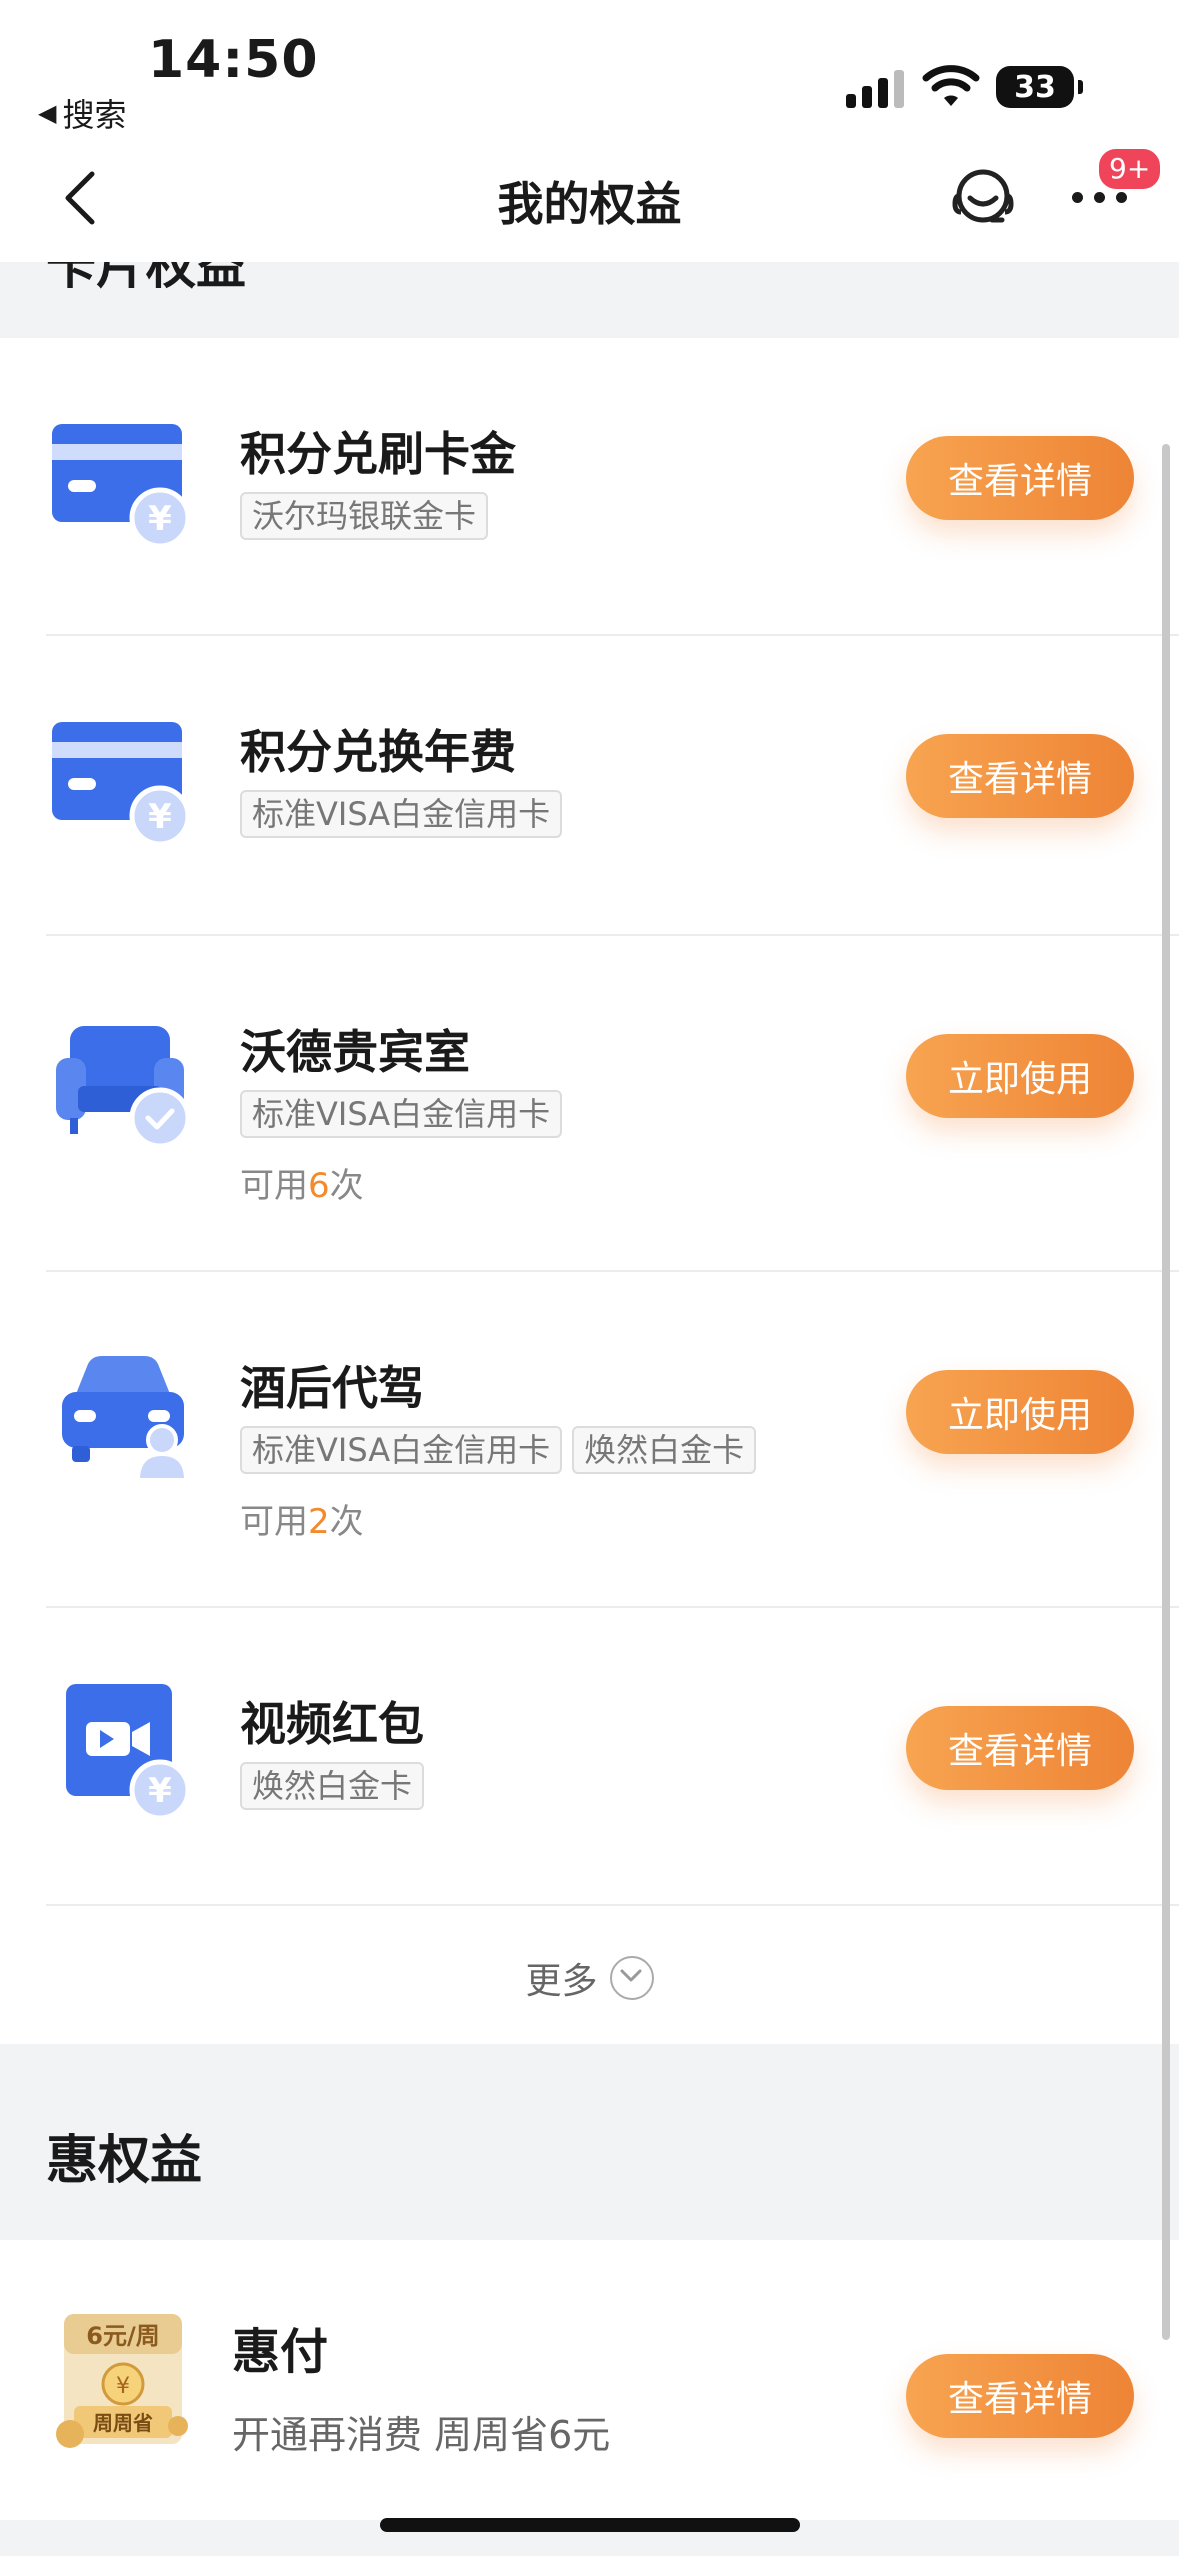 The height and width of the screenshot is (2556, 1179). What do you see at coordinates (589, 1103) in the screenshot?
I see `list-item-vip-lounge: 沃德贵宾室 标准VISA白金信用卡 可用6次 立即使用` at bounding box center [589, 1103].